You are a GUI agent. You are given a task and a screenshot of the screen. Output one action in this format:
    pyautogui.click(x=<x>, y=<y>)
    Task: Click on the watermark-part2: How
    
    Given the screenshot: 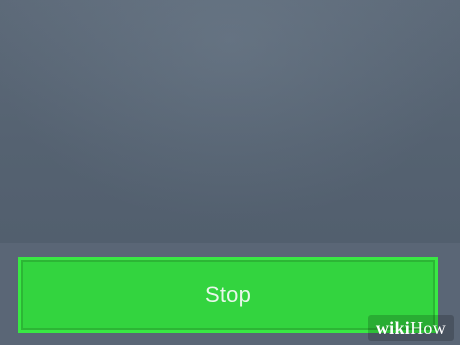 What is the action you would take?
    pyautogui.click(x=428, y=327)
    